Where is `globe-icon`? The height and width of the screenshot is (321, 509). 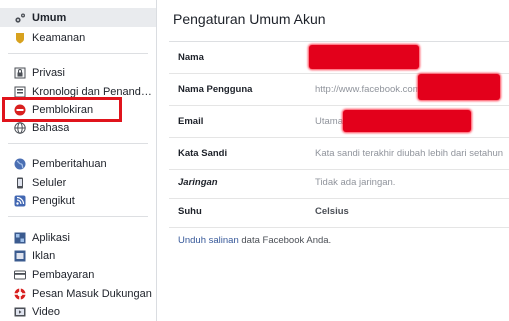 globe-icon is located at coordinates (20, 127).